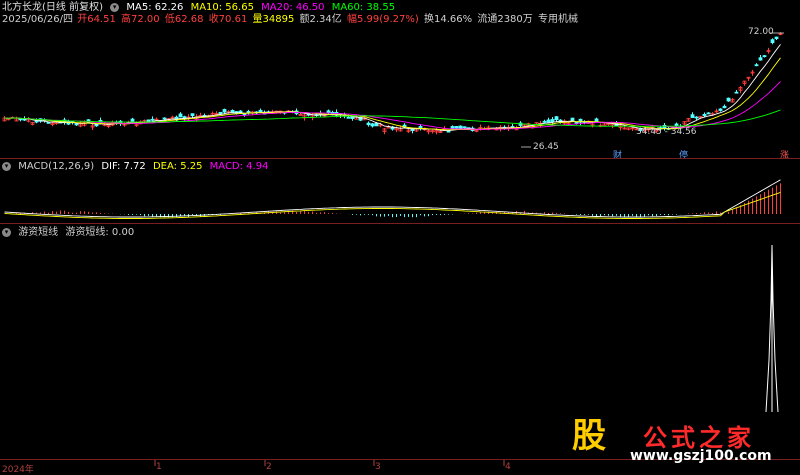 The height and width of the screenshot is (475, 800). What do you see at coordinates (38, 232) in the screenshot?
I see `youzi-title: 游资短线` at bounding box center [38, 232].